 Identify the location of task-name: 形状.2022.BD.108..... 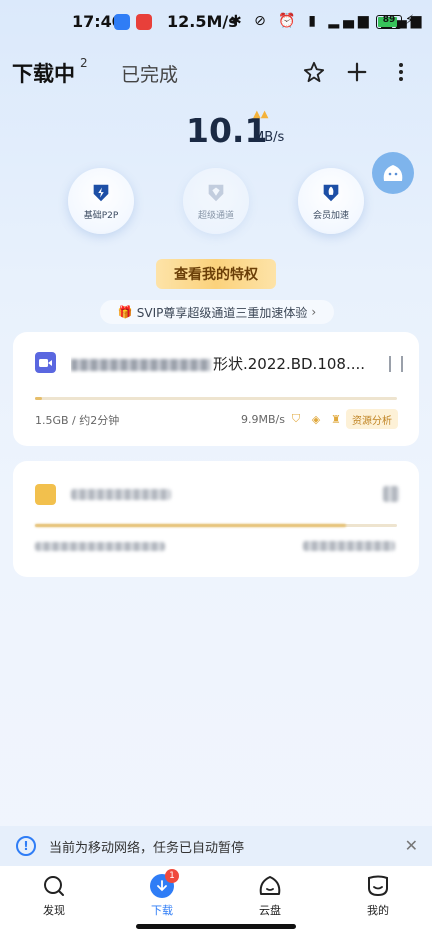
(221, 363).